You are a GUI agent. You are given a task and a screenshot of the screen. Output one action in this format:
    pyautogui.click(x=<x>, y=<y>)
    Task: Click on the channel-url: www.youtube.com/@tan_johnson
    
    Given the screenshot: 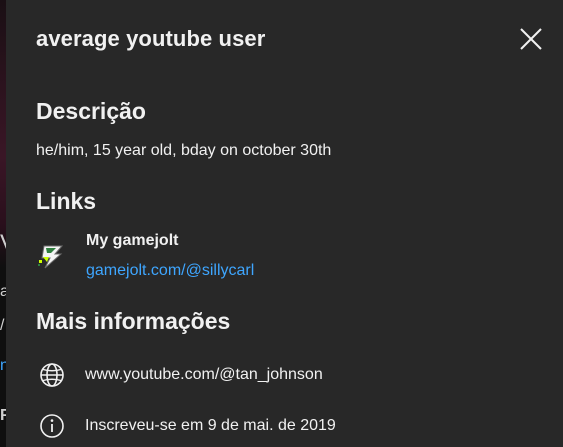 What is the action you would take?
    pyautogui.click(x=204, y=375)
    